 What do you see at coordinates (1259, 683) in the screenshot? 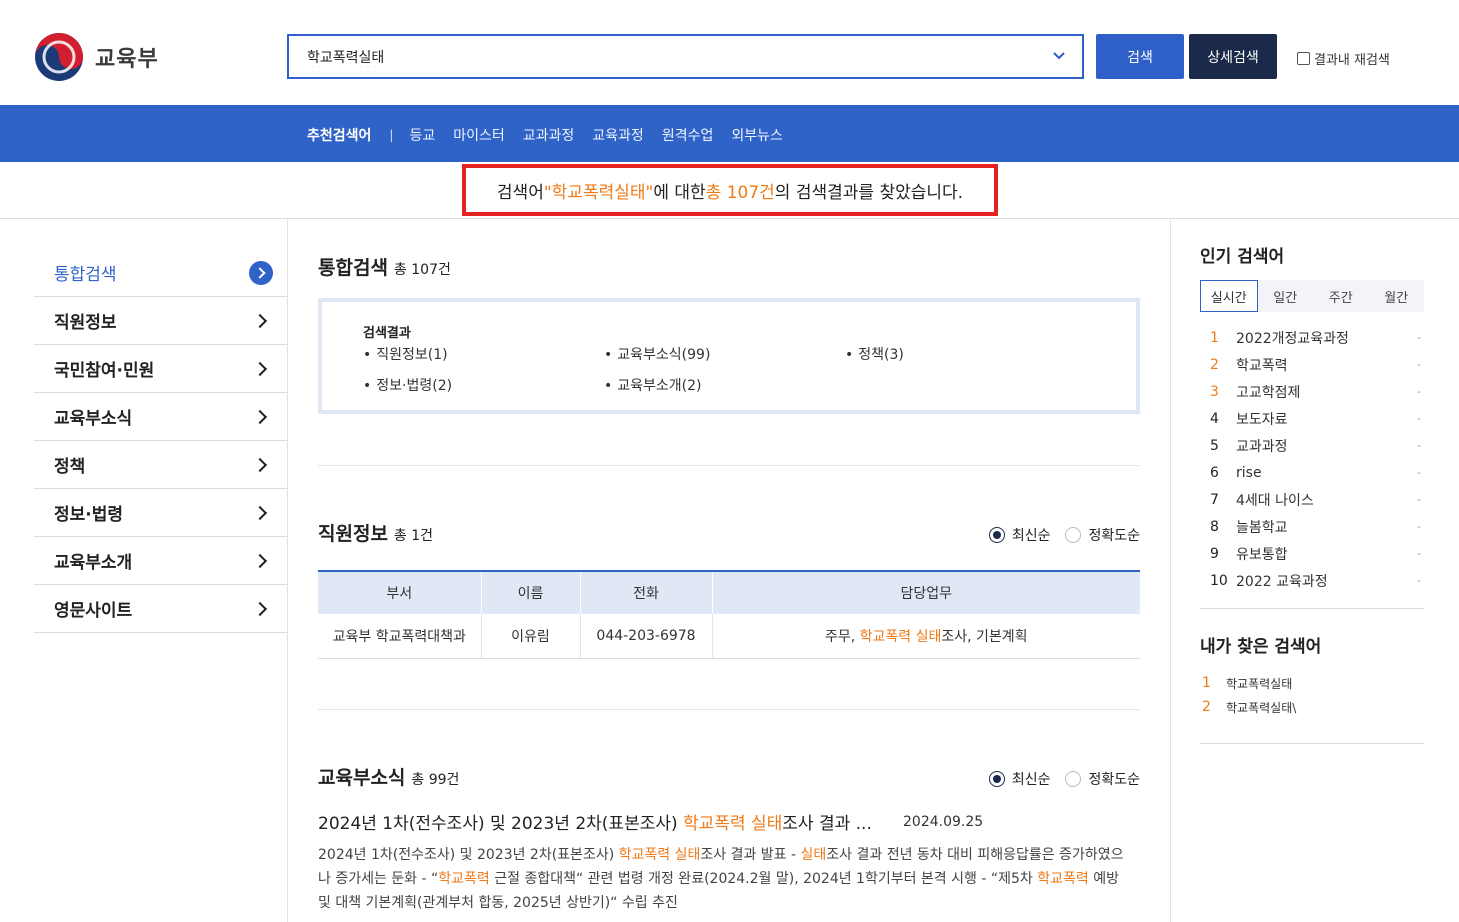
I see `keyword-text: 학교폭력실태` at bounding box center [1259, 683].